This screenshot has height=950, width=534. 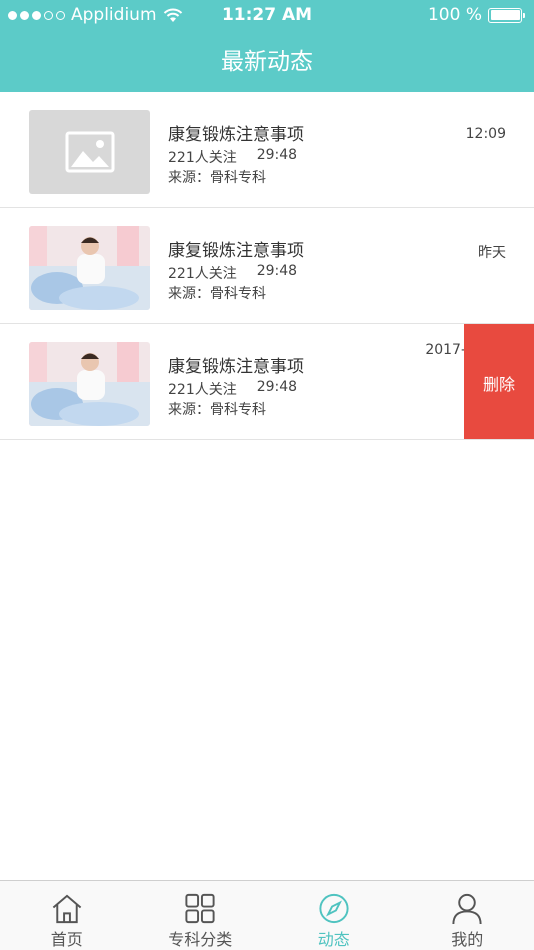 What do you see at coordinates (467, 939) in the screenshot?
I see `tab-label: 我的` at bounding box center [467, 939].